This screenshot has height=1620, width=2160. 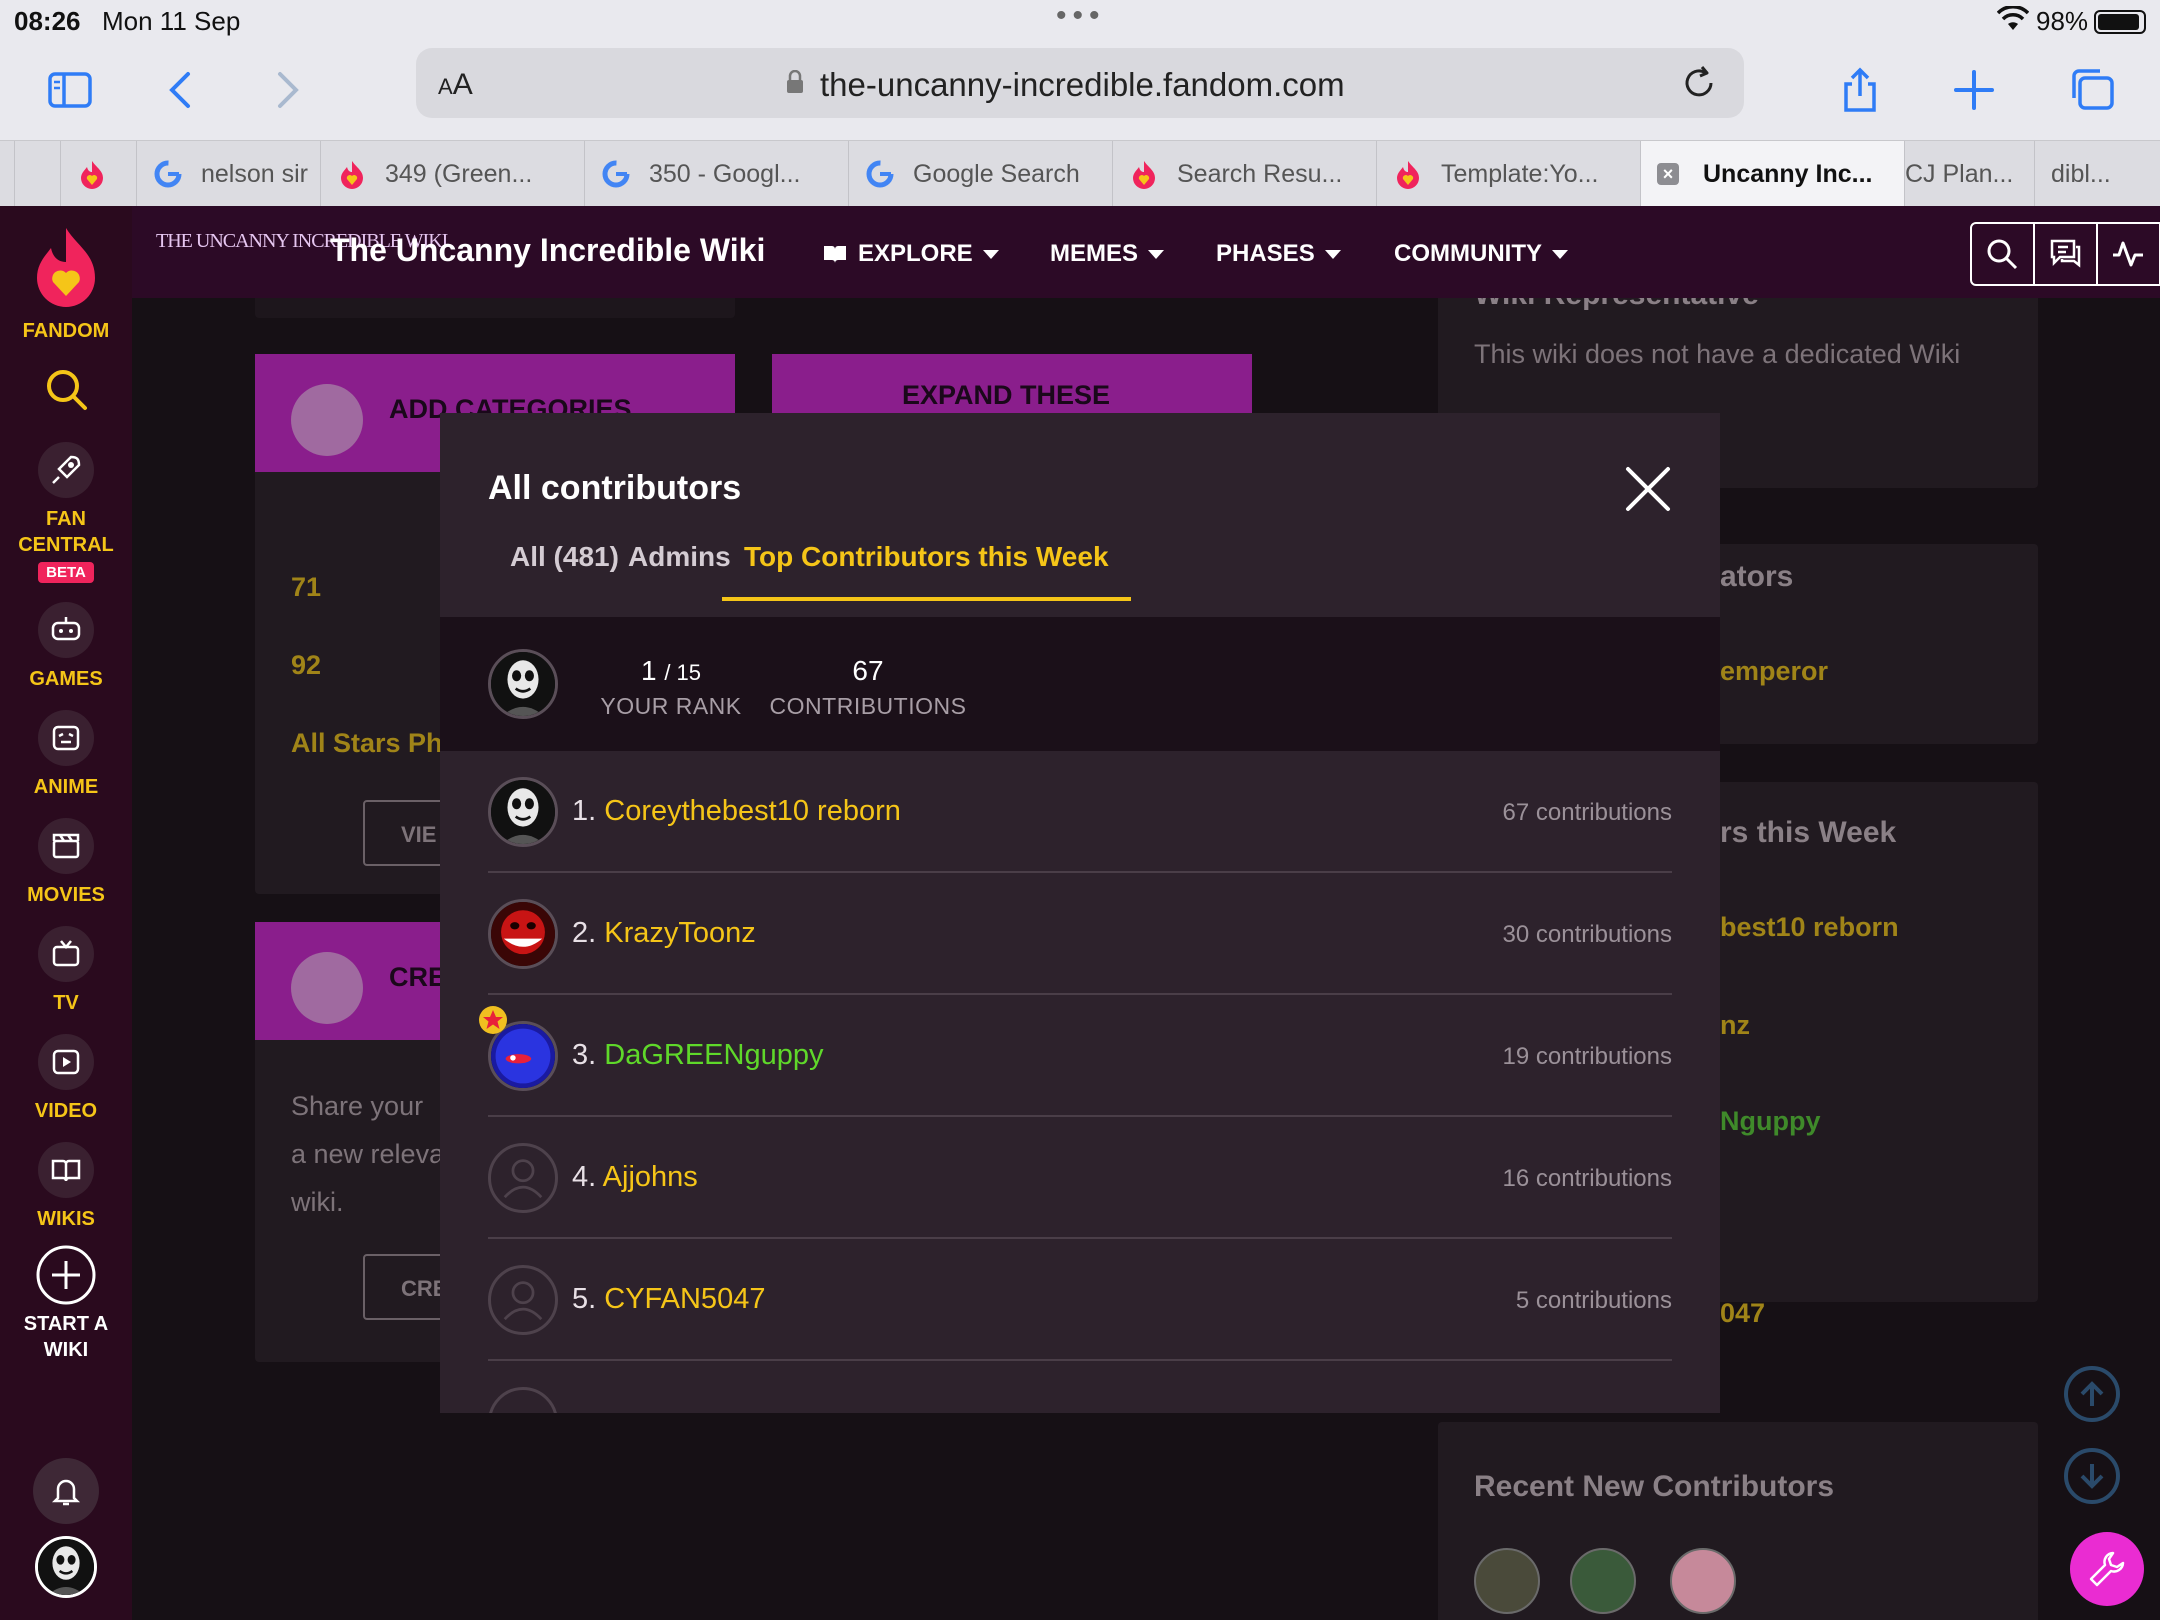 What do you see at coordinates (736, 811) in the screenshot?
I see `contributor-name: 1. Coreythebest10 reborn` at bounding box center [736, 811].